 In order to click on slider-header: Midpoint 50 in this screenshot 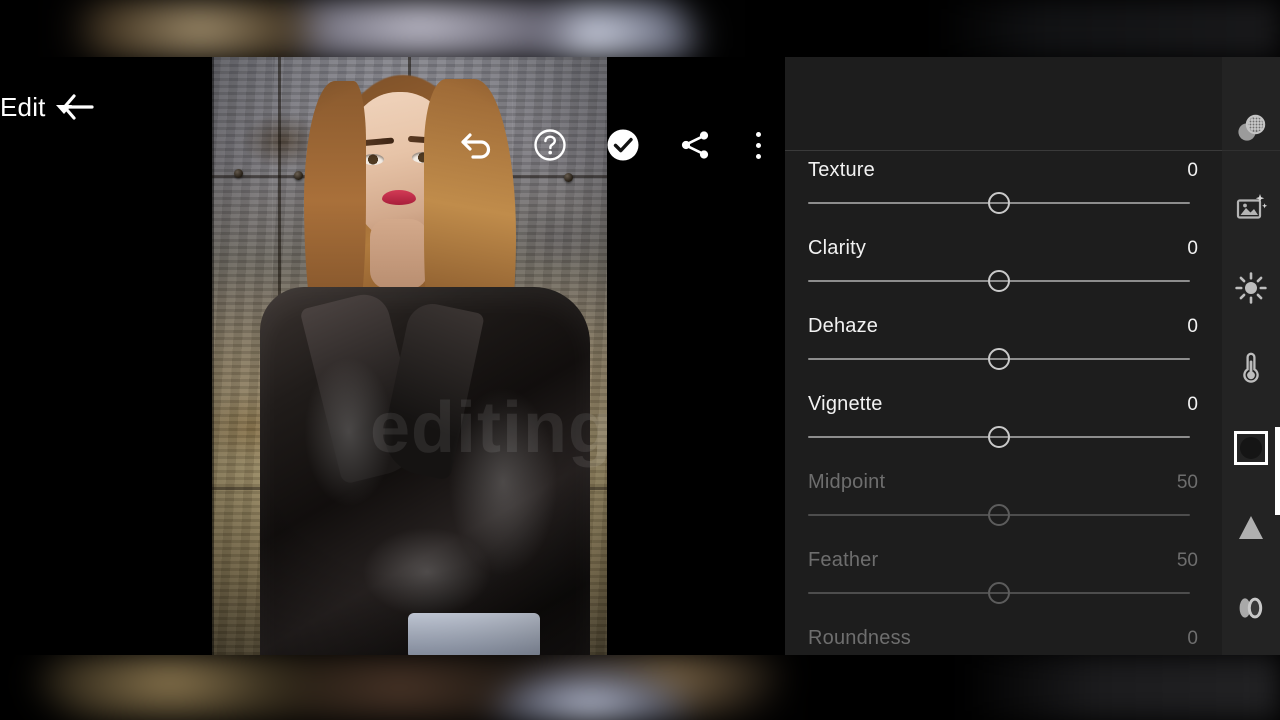, I will do `click(1003, 482)`.